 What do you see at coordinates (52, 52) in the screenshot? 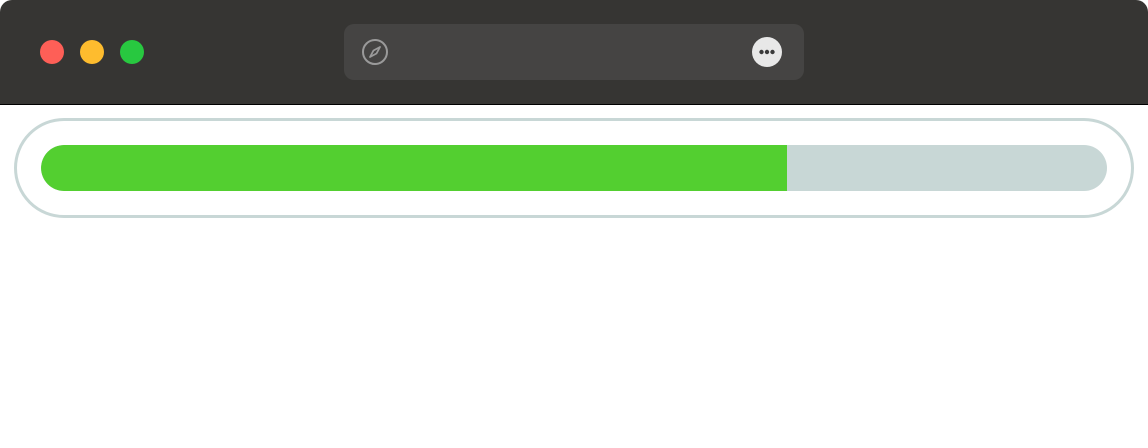
I see `close-window-button` at bounding box center [52, 52].